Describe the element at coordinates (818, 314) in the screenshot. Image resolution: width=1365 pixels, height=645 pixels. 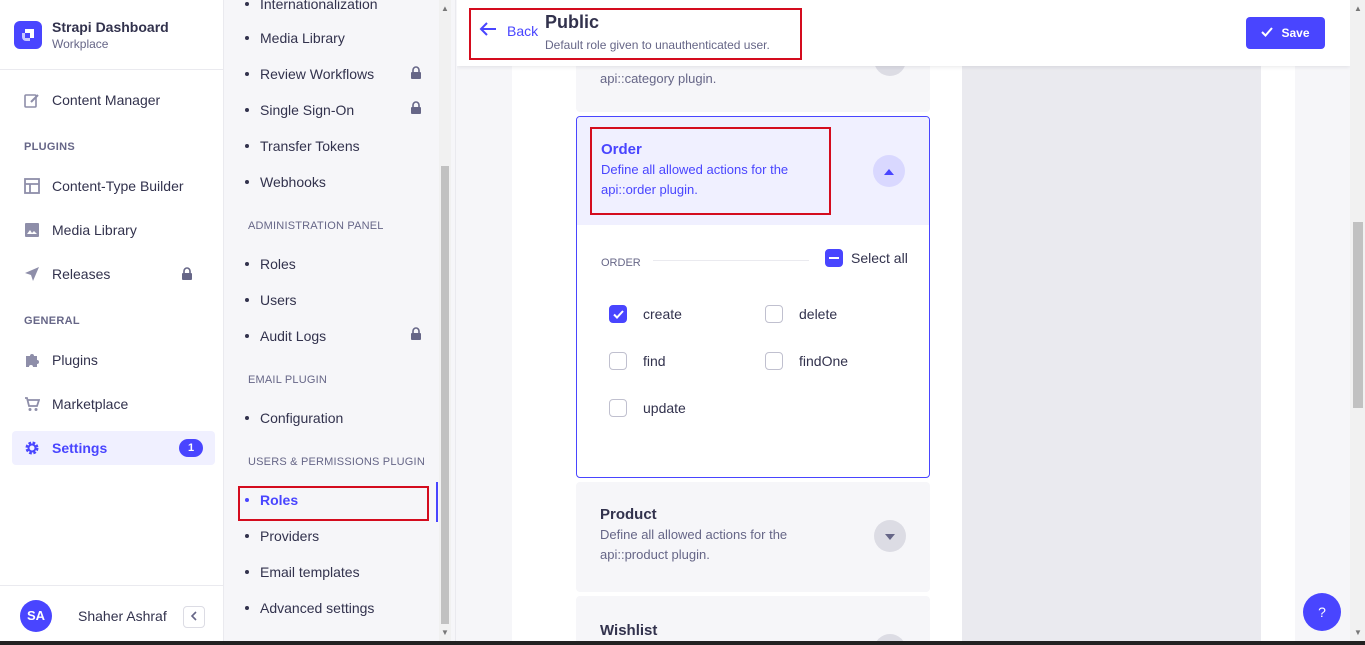
I see `perm-label: delete` at that location.